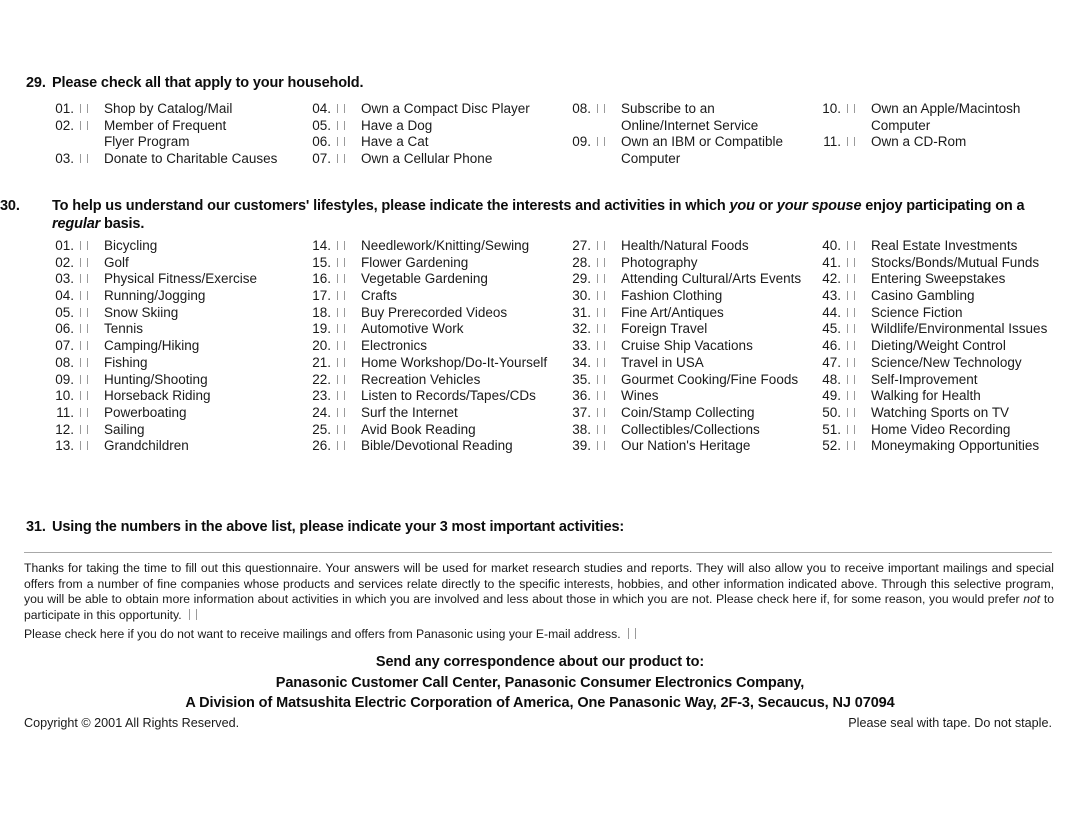 This screenshot has height=834, width=1080. What do you see at coordinates (150, 396) in the screenshot?
I see `option-row: 10. Horseback Riding` at bounding box center [150, 396].